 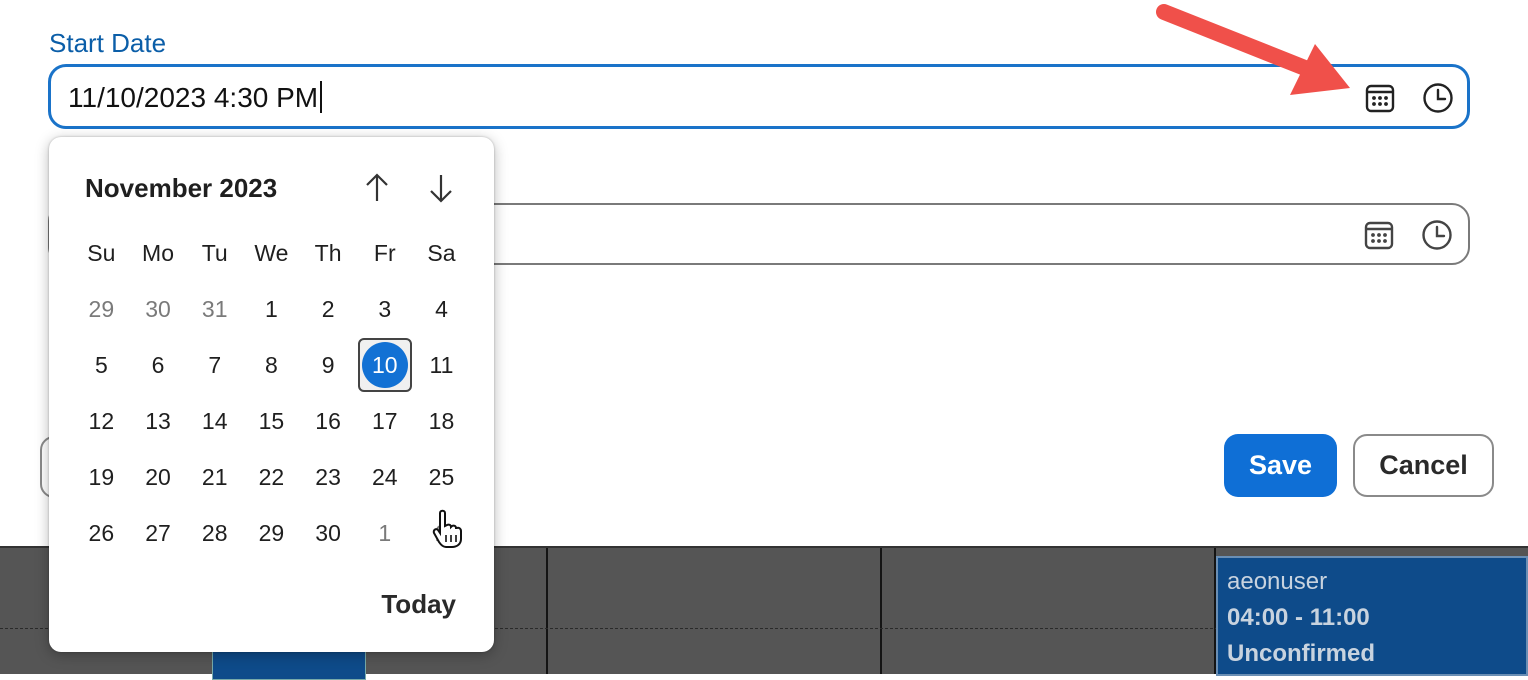 I want to click on calendar-day: 16, so click(x=328, y=421).